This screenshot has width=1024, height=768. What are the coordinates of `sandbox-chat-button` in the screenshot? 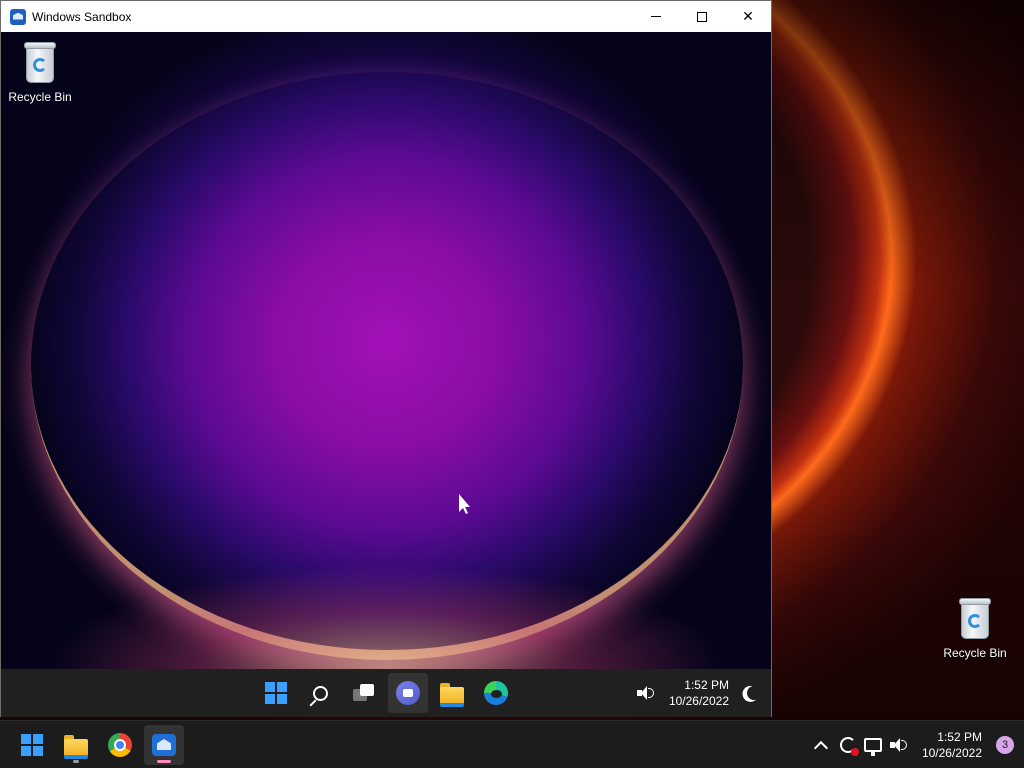 It's located at (408, 693).